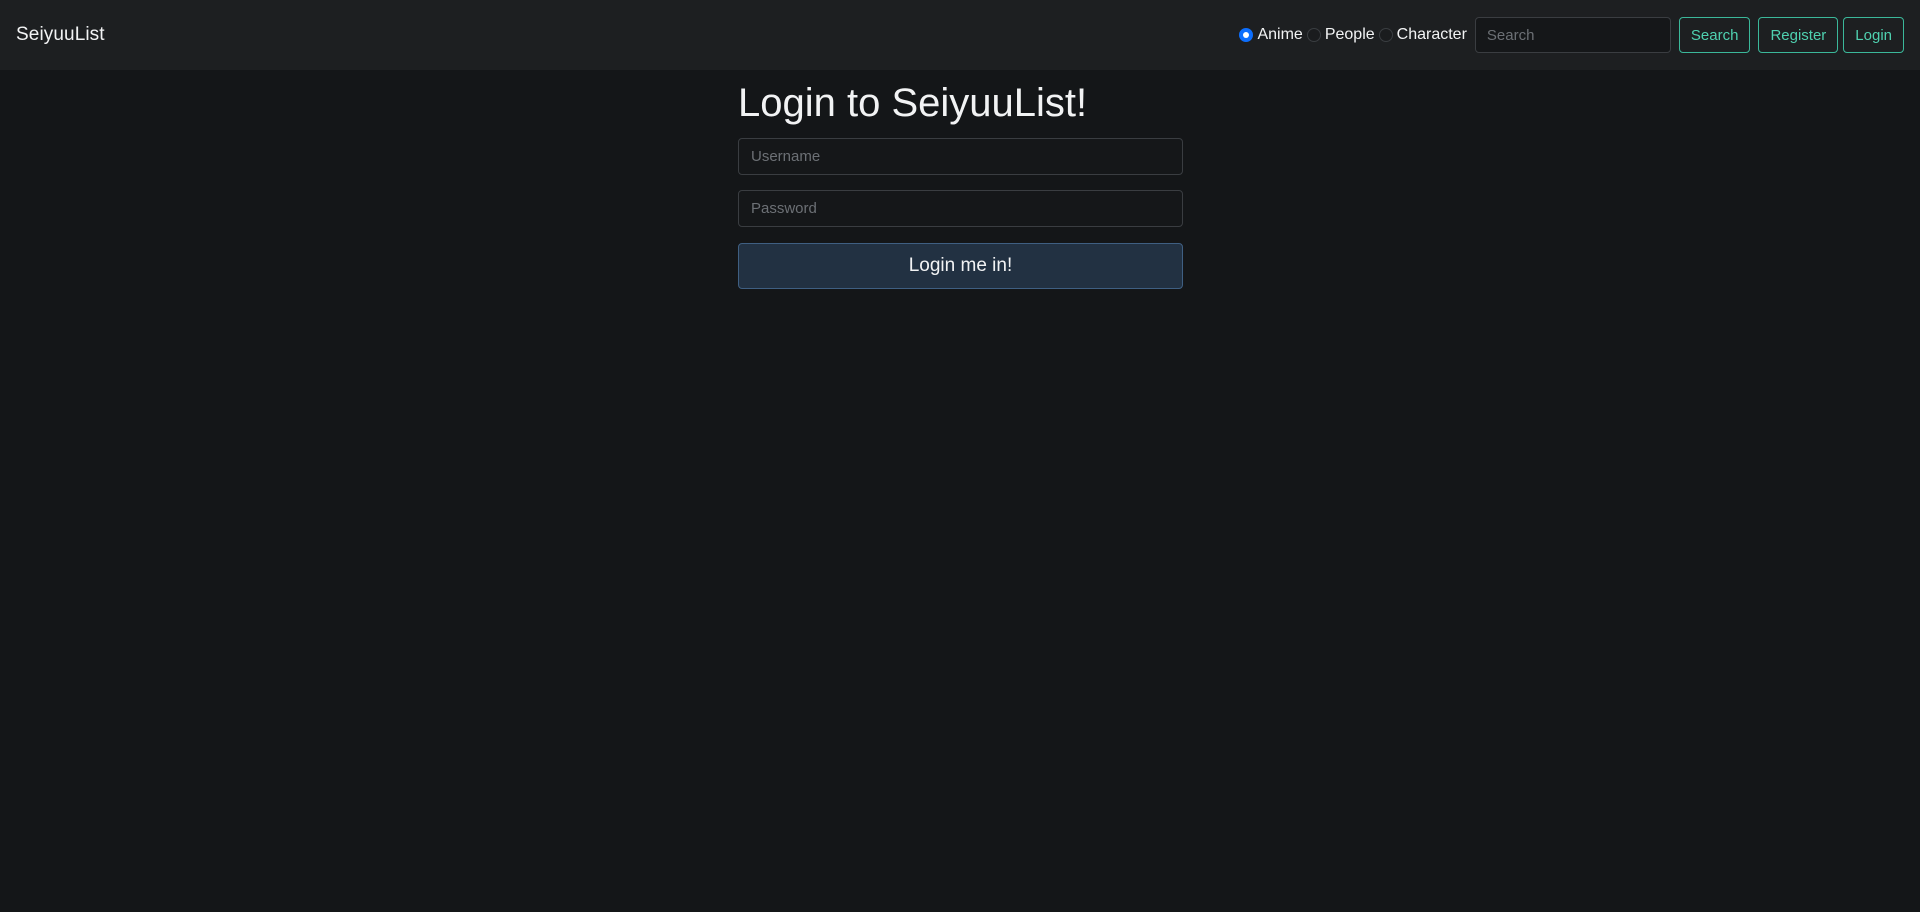 This screenshot has width=1920, height=912. I want to click on radio-character: Character, so click(1422, 35).